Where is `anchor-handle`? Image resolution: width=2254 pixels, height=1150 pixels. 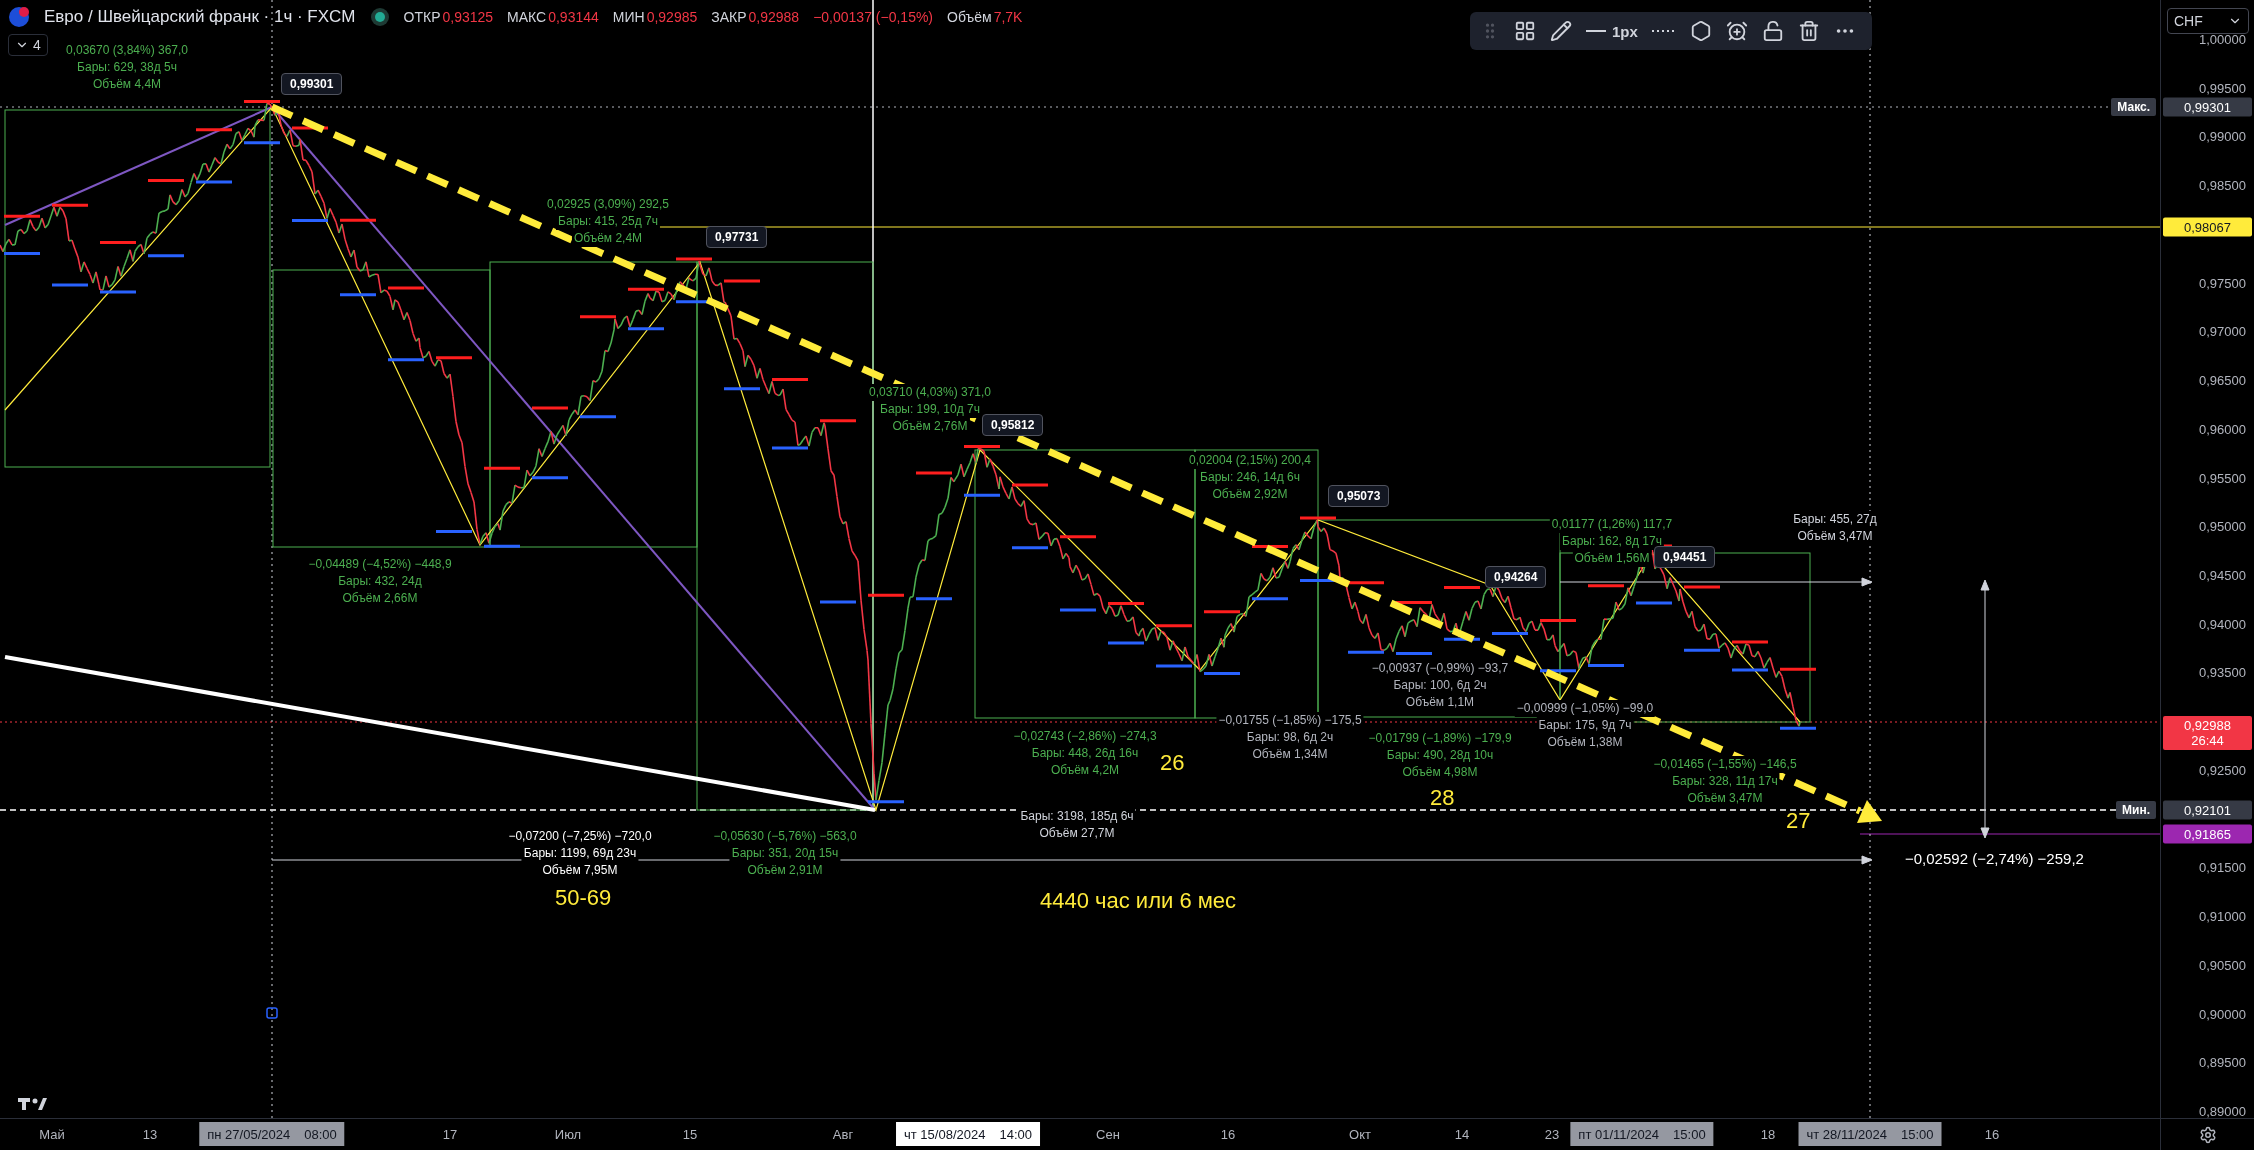 anchor-handle is located at coordinates (272, 1013).